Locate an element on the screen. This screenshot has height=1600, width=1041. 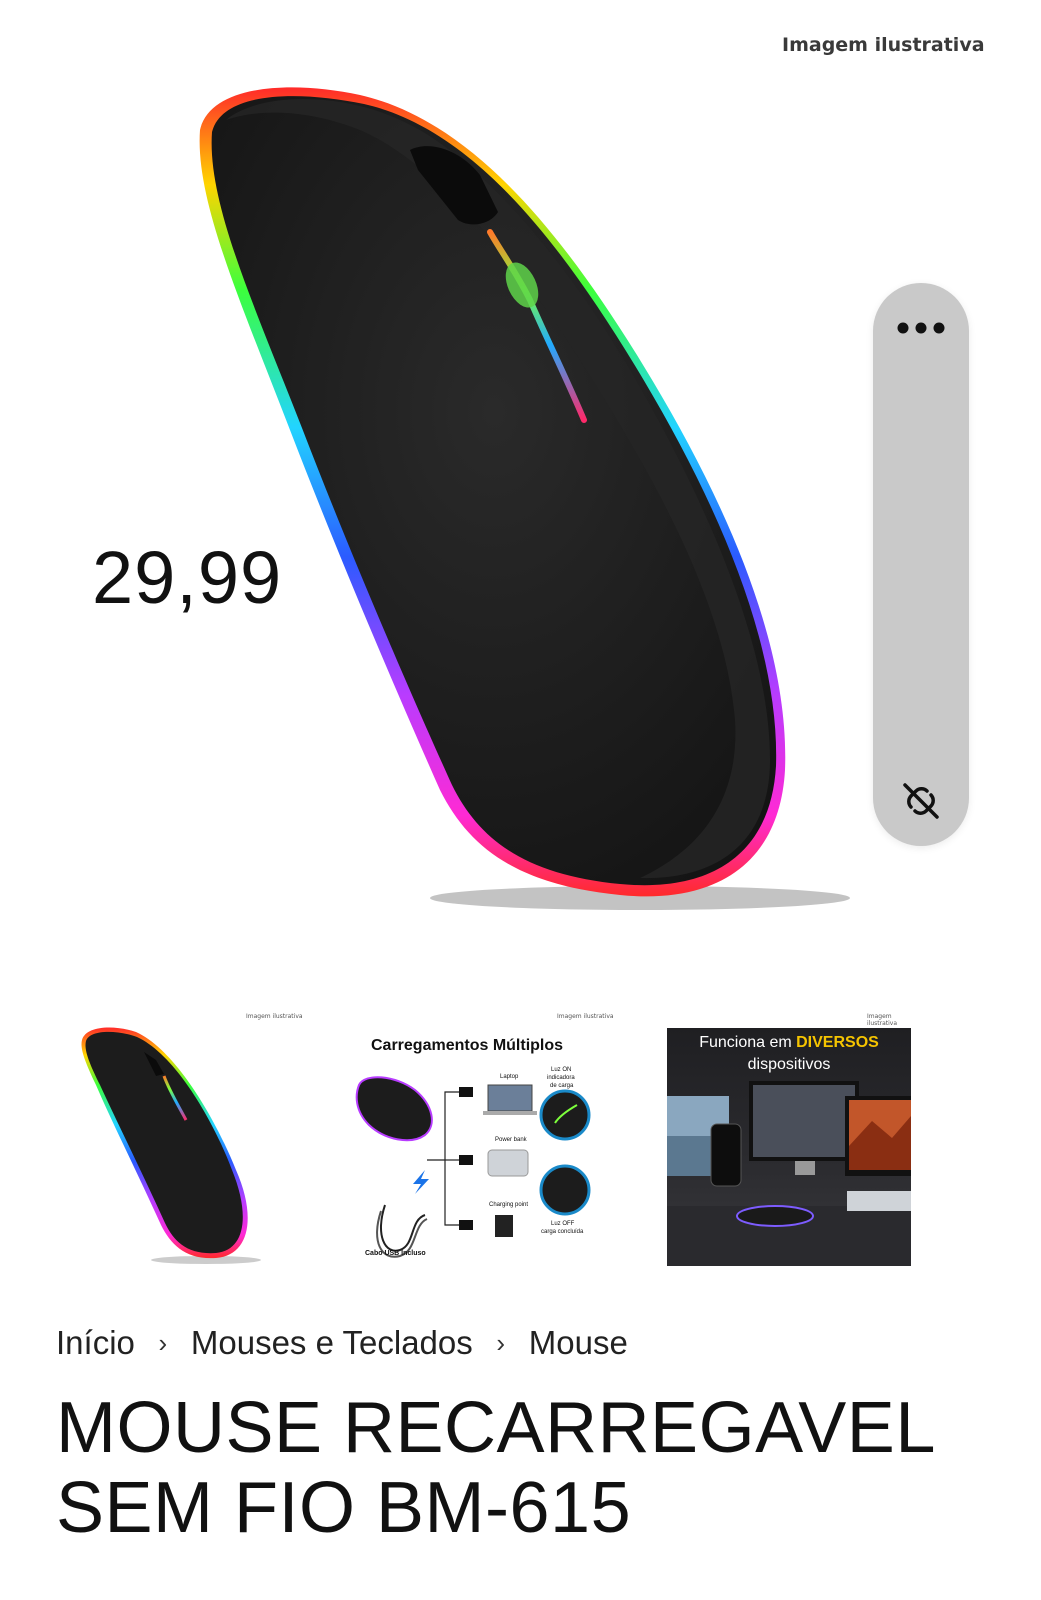
product-title: MOUSE RECARREGAVEL SEM FIO BM-615 is located at coordinates (536, 1468).